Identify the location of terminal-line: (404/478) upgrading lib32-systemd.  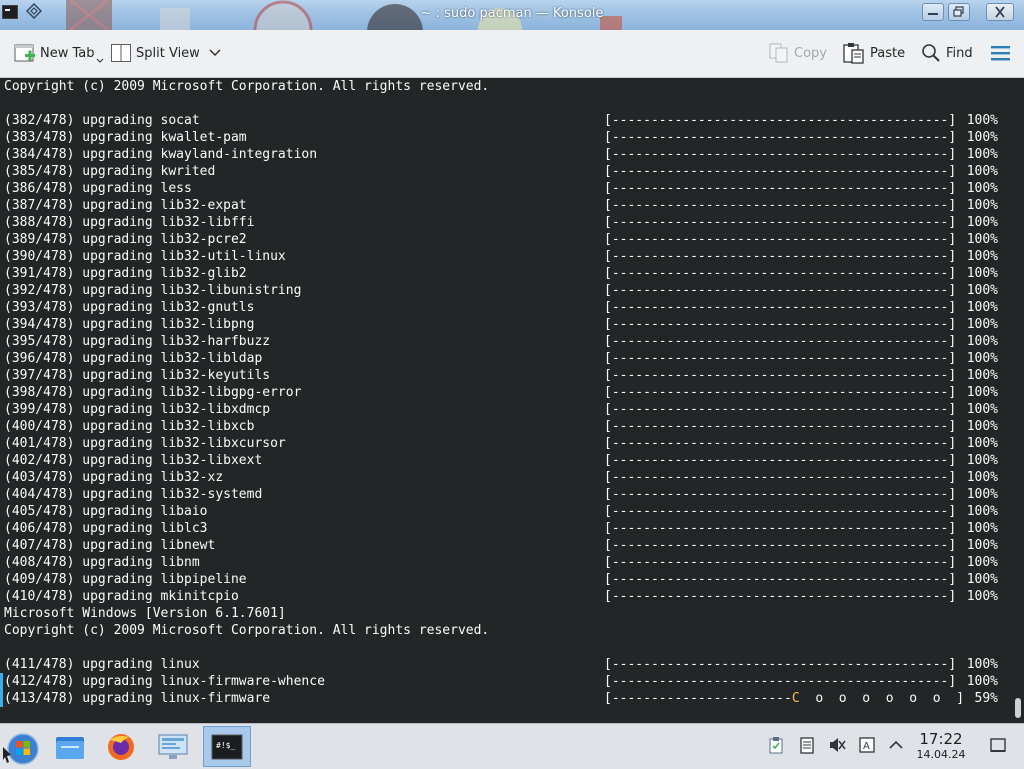
(133, 494).